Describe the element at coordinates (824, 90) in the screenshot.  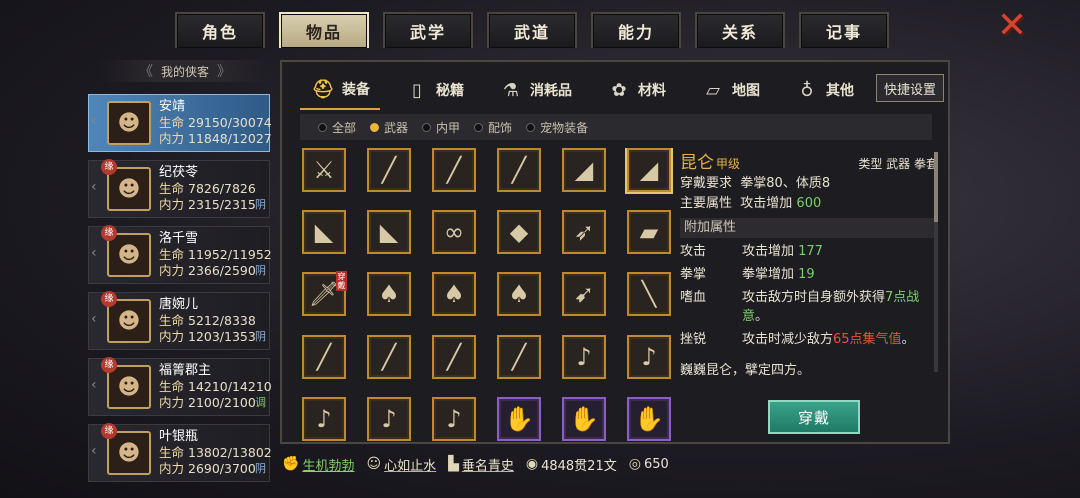
I see `tab-bag: ♁ 其他` at that location.